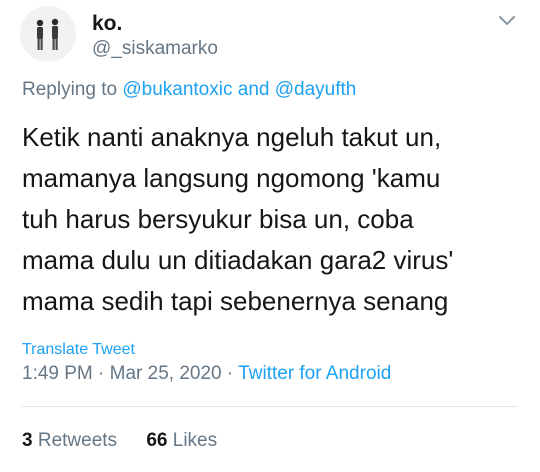 This screenshot has width=540, height=472. Describe the element at coordinates (70, 89) in the screenshot. I see `replying-prefix: Replying to` at that location.